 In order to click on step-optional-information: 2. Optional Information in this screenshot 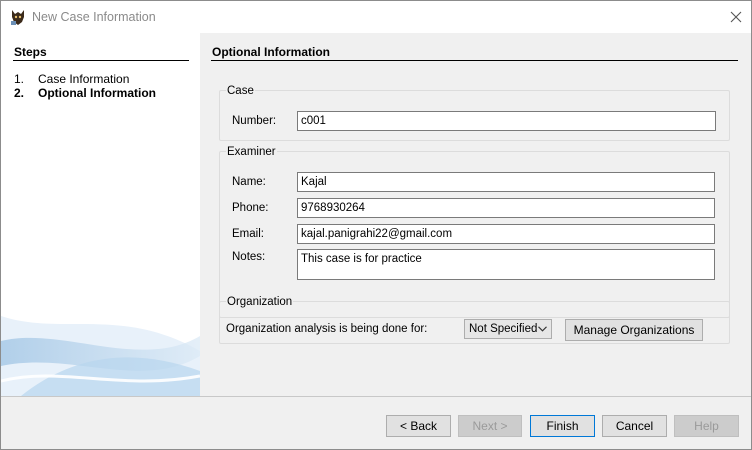, I will do `click(85, 93)`.